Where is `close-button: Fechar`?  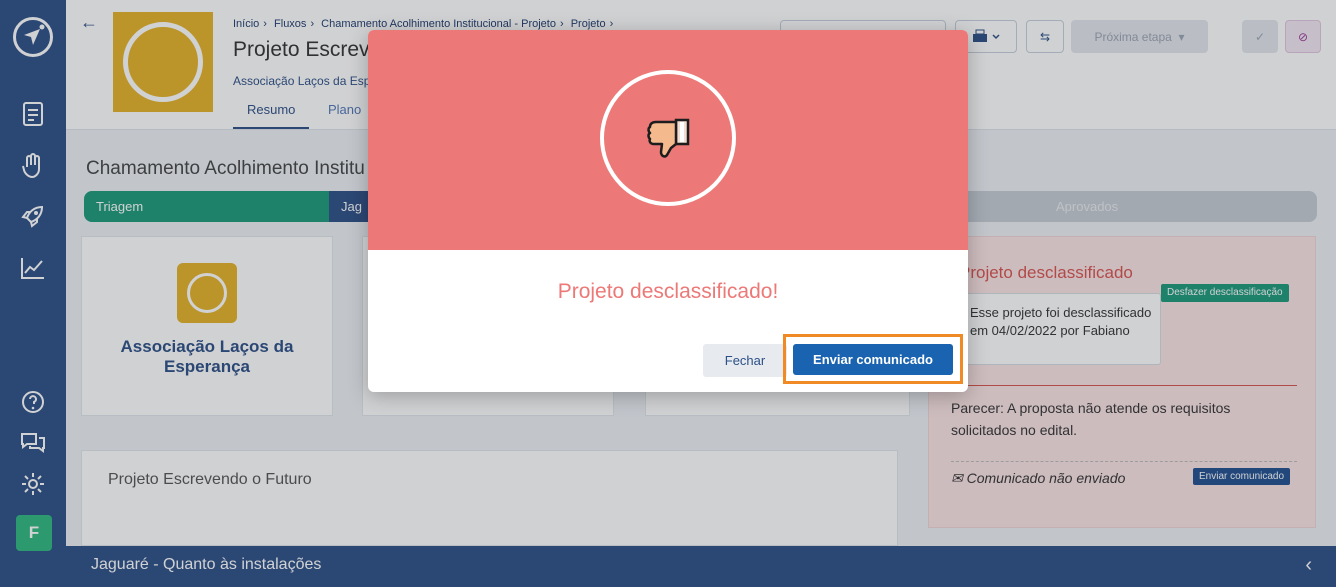 close-button: Fechar is located at coordinates (745, 360).